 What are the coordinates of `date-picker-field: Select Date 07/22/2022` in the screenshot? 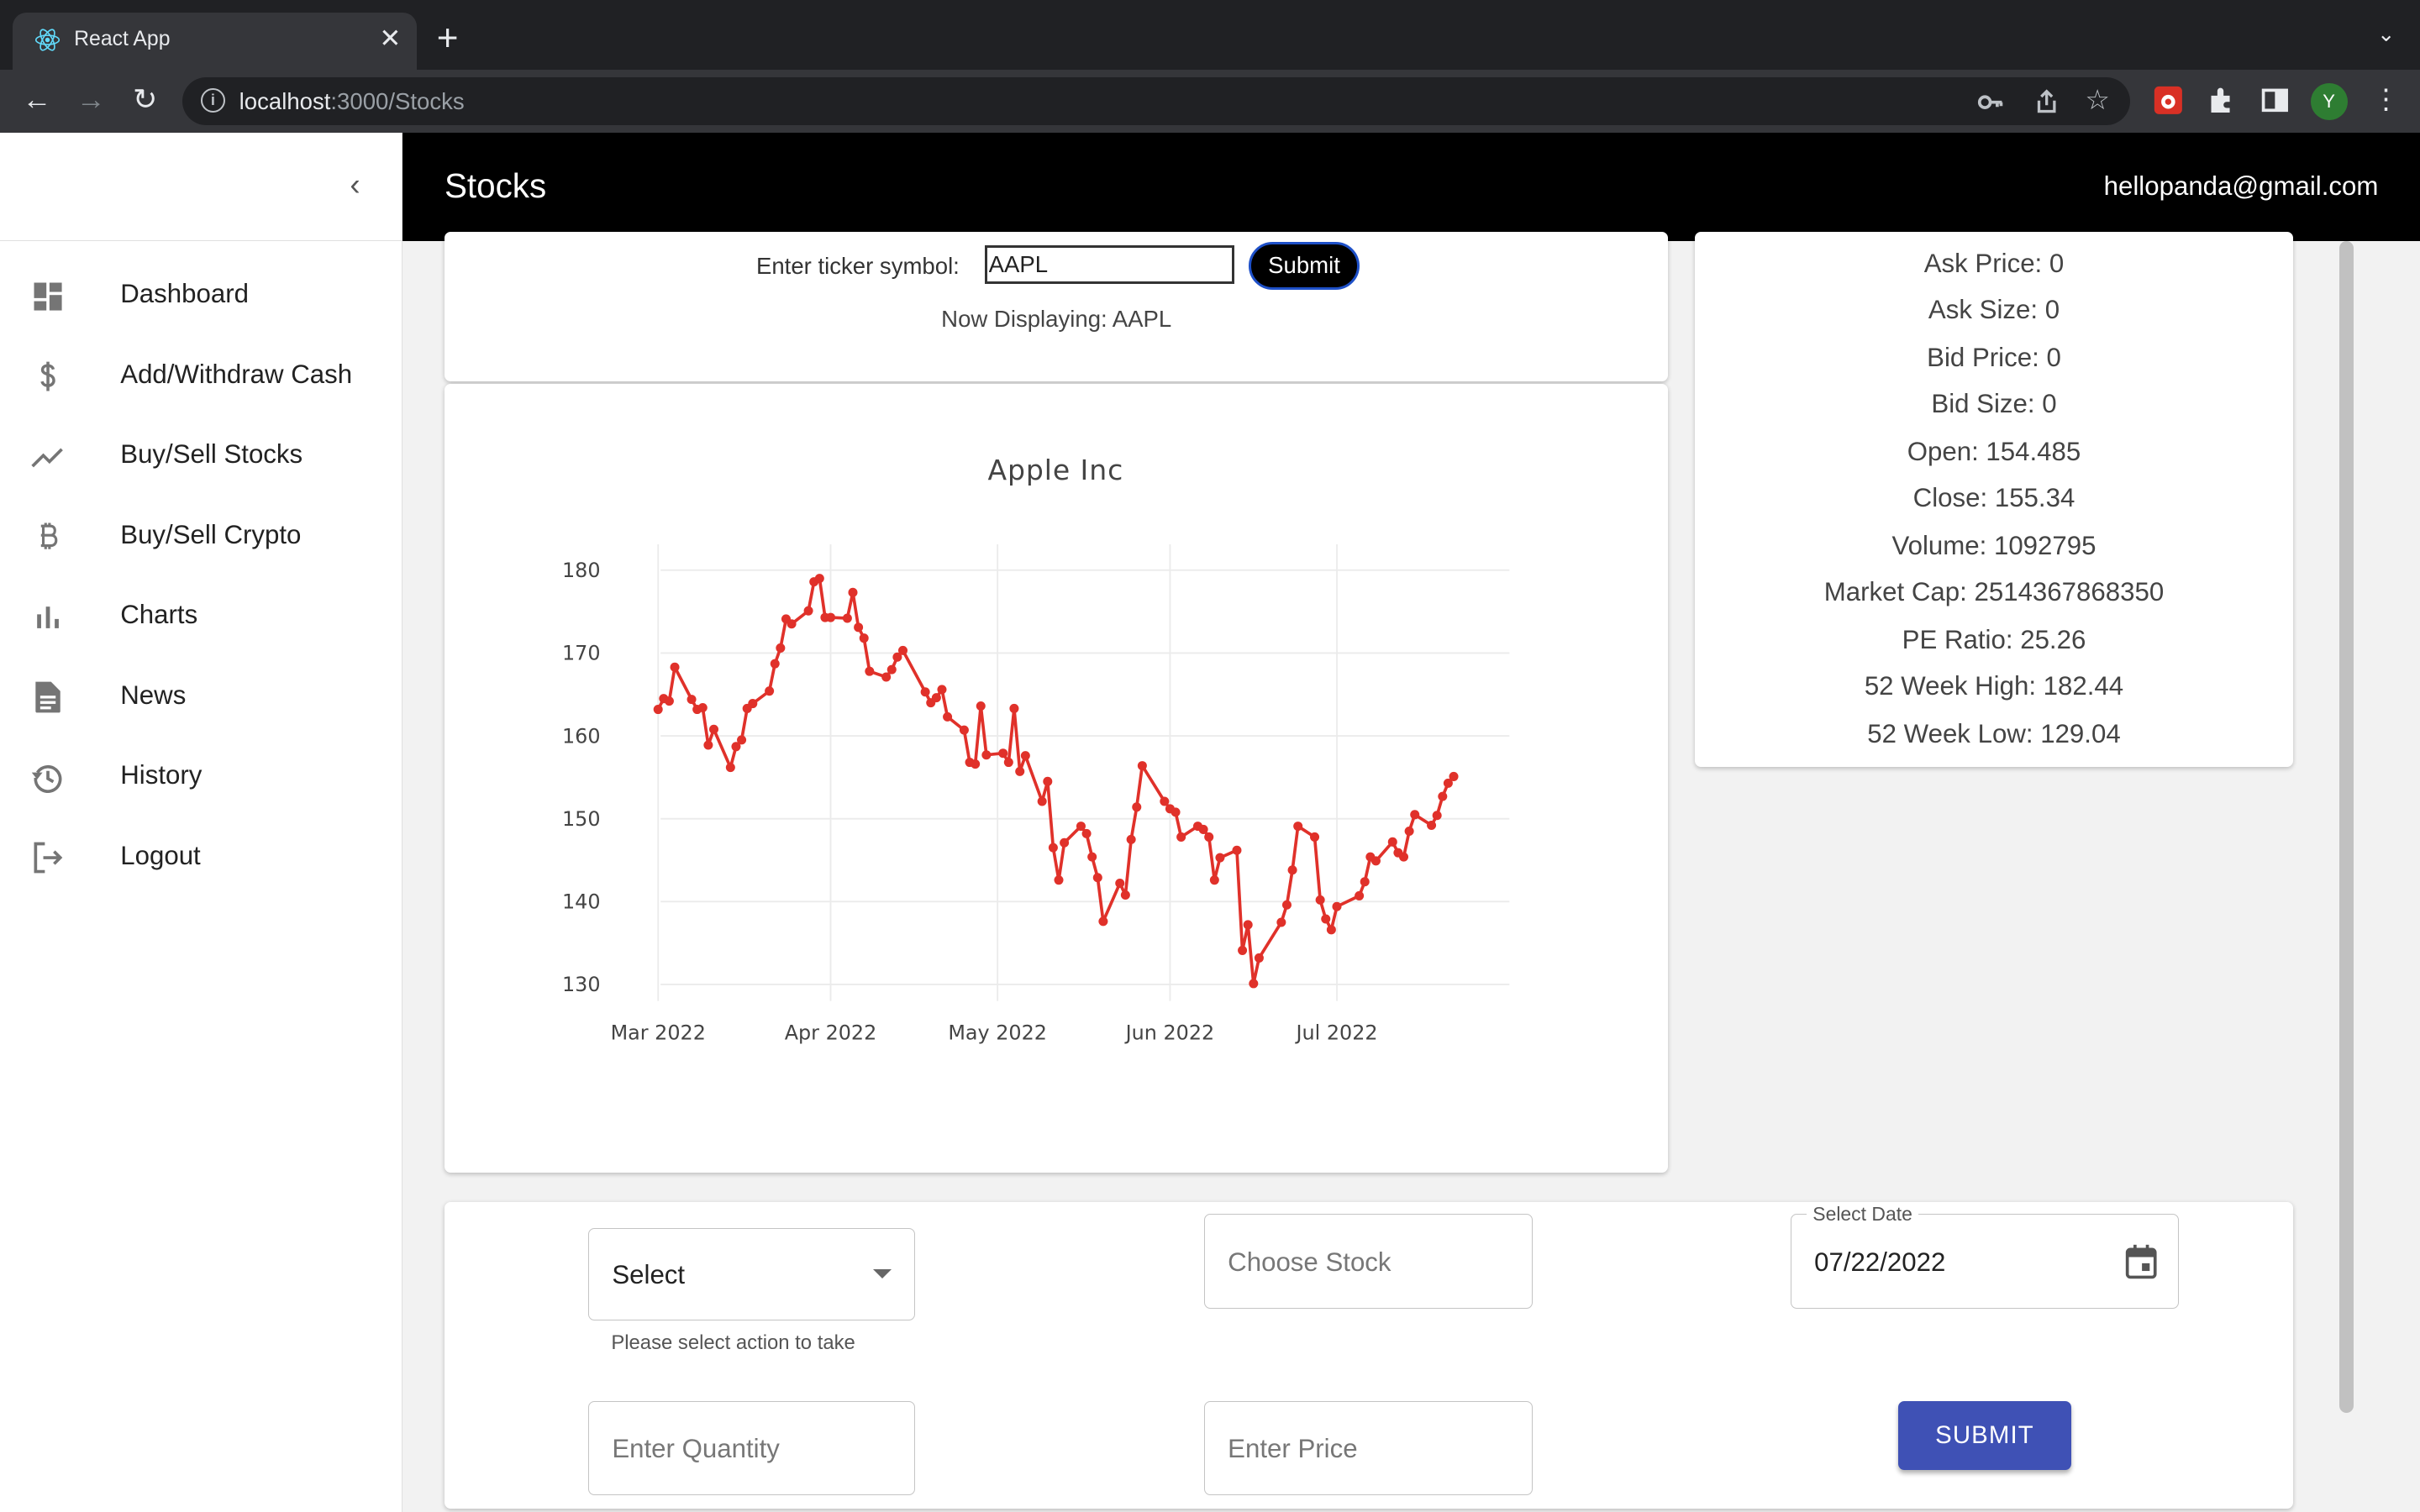 It's located at (1985, 1255).